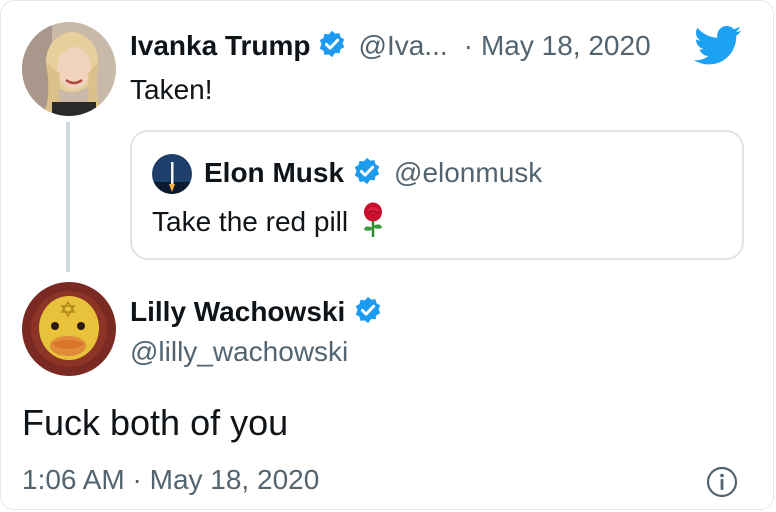  I want to click on main-tweet-header: Lilly Wachowski, so click(256, 312).